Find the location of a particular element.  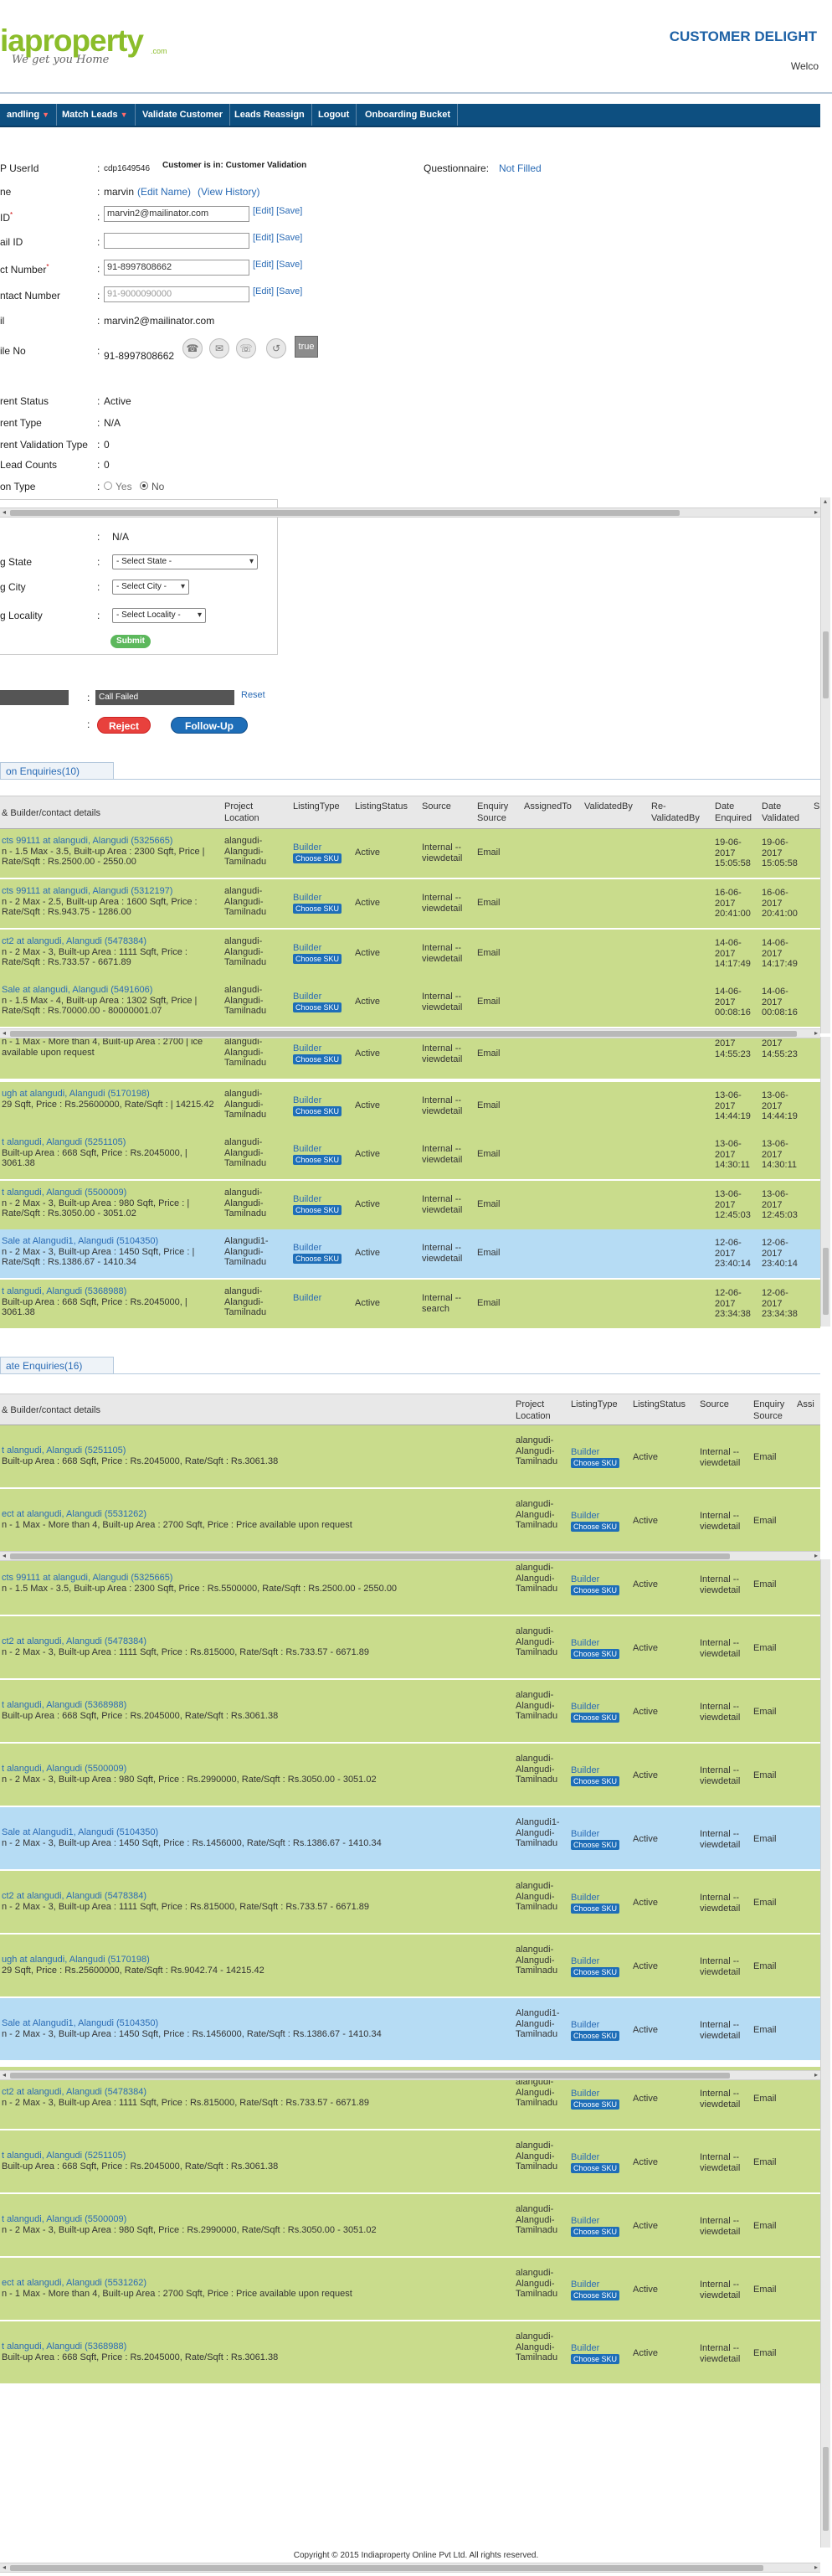

property-link: ect at alangudi, Alangudi (5531262) is located at coordinates (74, 1514).